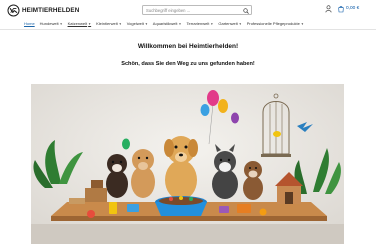  Describe the element at coordinates (352, 8) in the screenshot. I see `cart-total: 0,00 €` at that location.